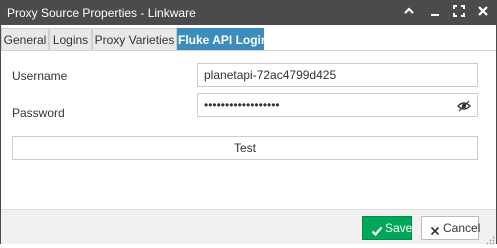 The image size is (497, 248). What do you see at coordinates (40, 76) in the screenshot?
I see `username-label: Username` at bounding box center [40, 76].